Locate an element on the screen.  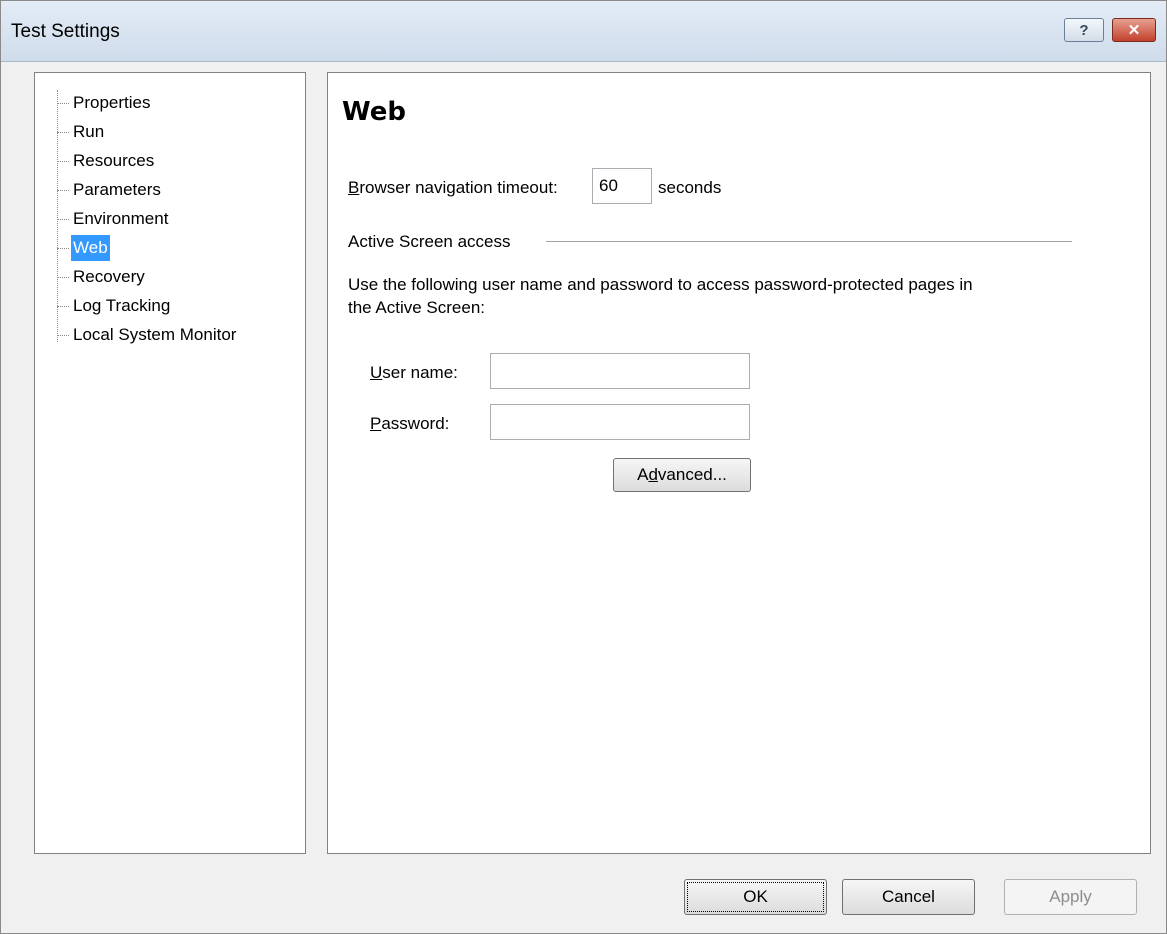
ok-button: OK is located at coordinates (755, 897).